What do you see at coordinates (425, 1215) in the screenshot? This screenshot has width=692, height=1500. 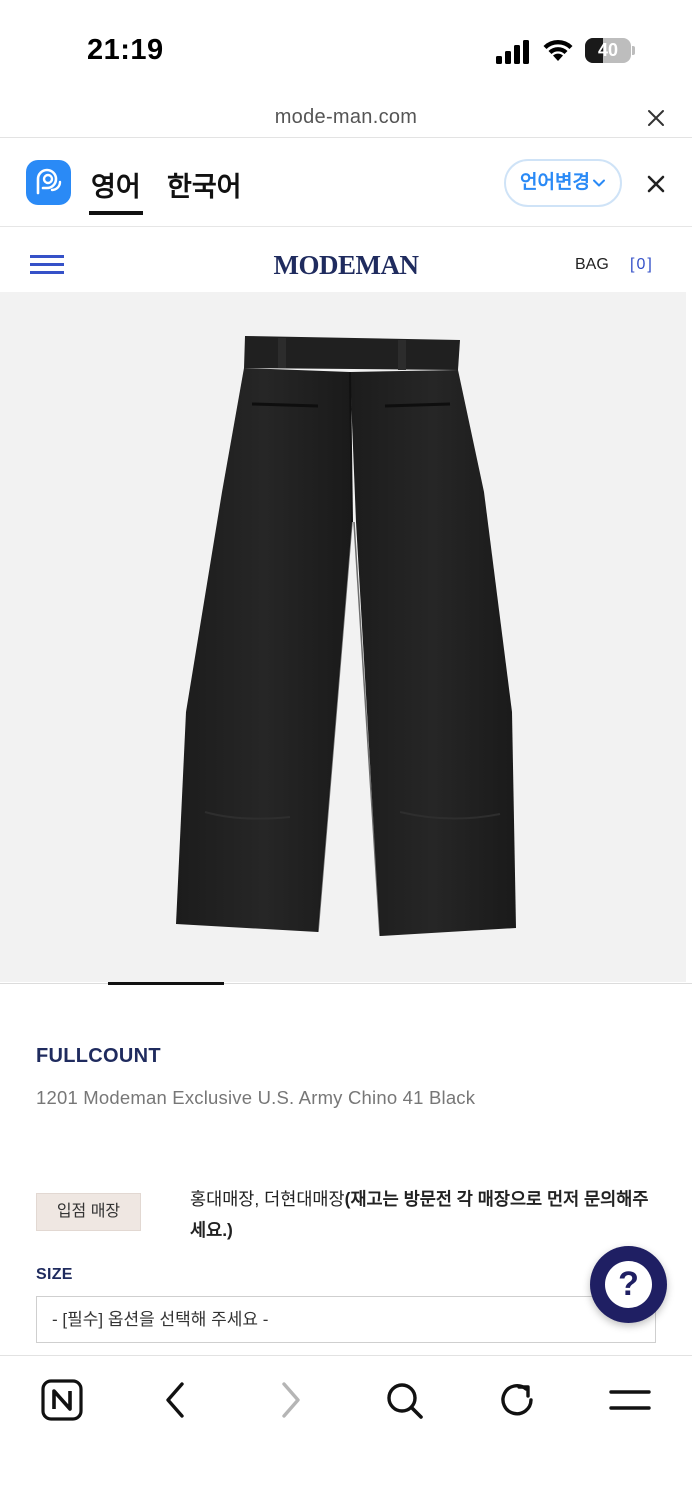 I see `store-info: 홍대매장, 더현대매장(재고는 방문전 각 매장으로 먼저 문의해주세요.)` at bounding box center [425, 1215].